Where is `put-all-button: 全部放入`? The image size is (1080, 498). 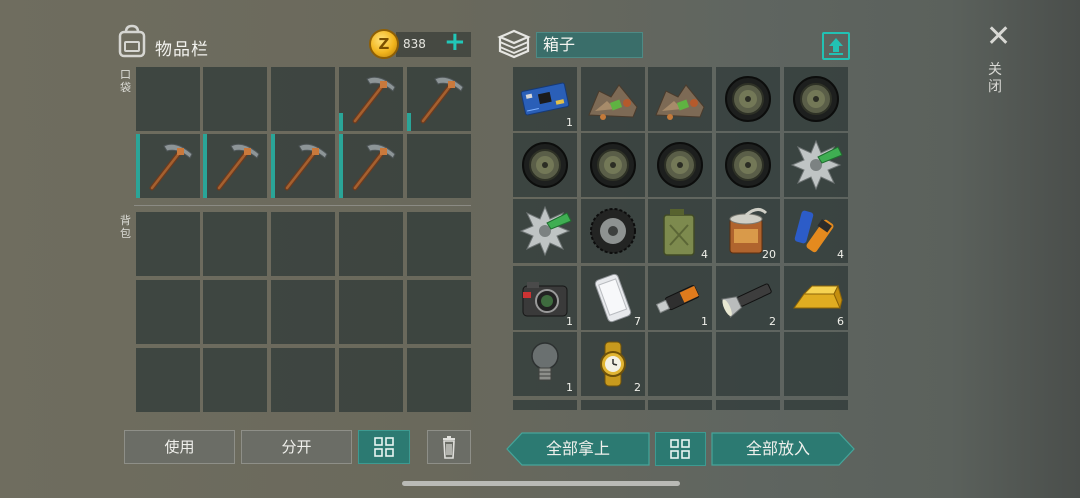
put-all-button: 全部放入 is located at coordinates (783, 449).